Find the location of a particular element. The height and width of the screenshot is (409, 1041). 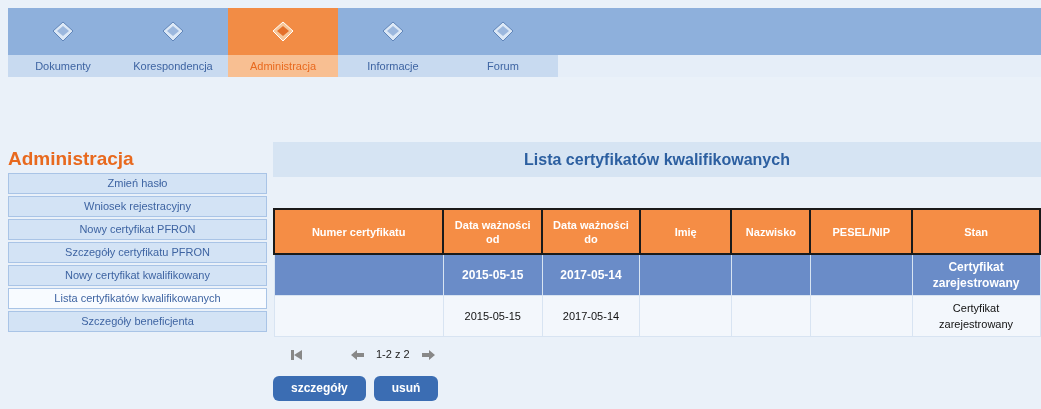

sidebar-item: Nowy certyfikat kwalifikowany is located at coordinates (137, 275).